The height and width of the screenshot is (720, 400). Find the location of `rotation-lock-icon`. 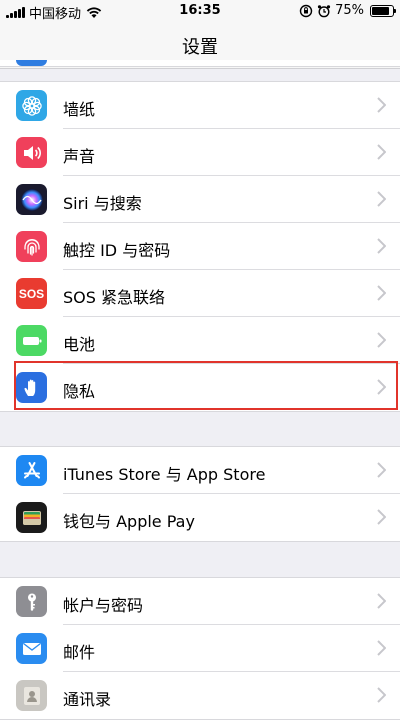

rotation-lock-icon is located at coordinates (306, 10).